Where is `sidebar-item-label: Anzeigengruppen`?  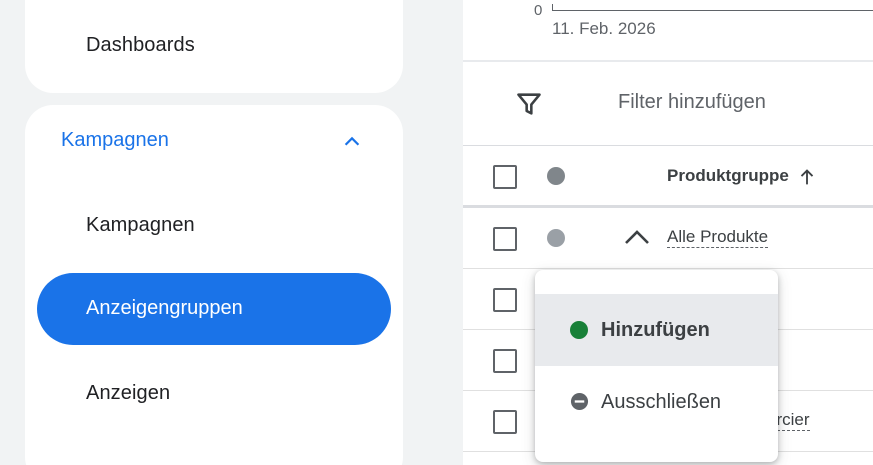 sidebar-item-label: Anzeigengruppen is located at coordinates (164, 308).